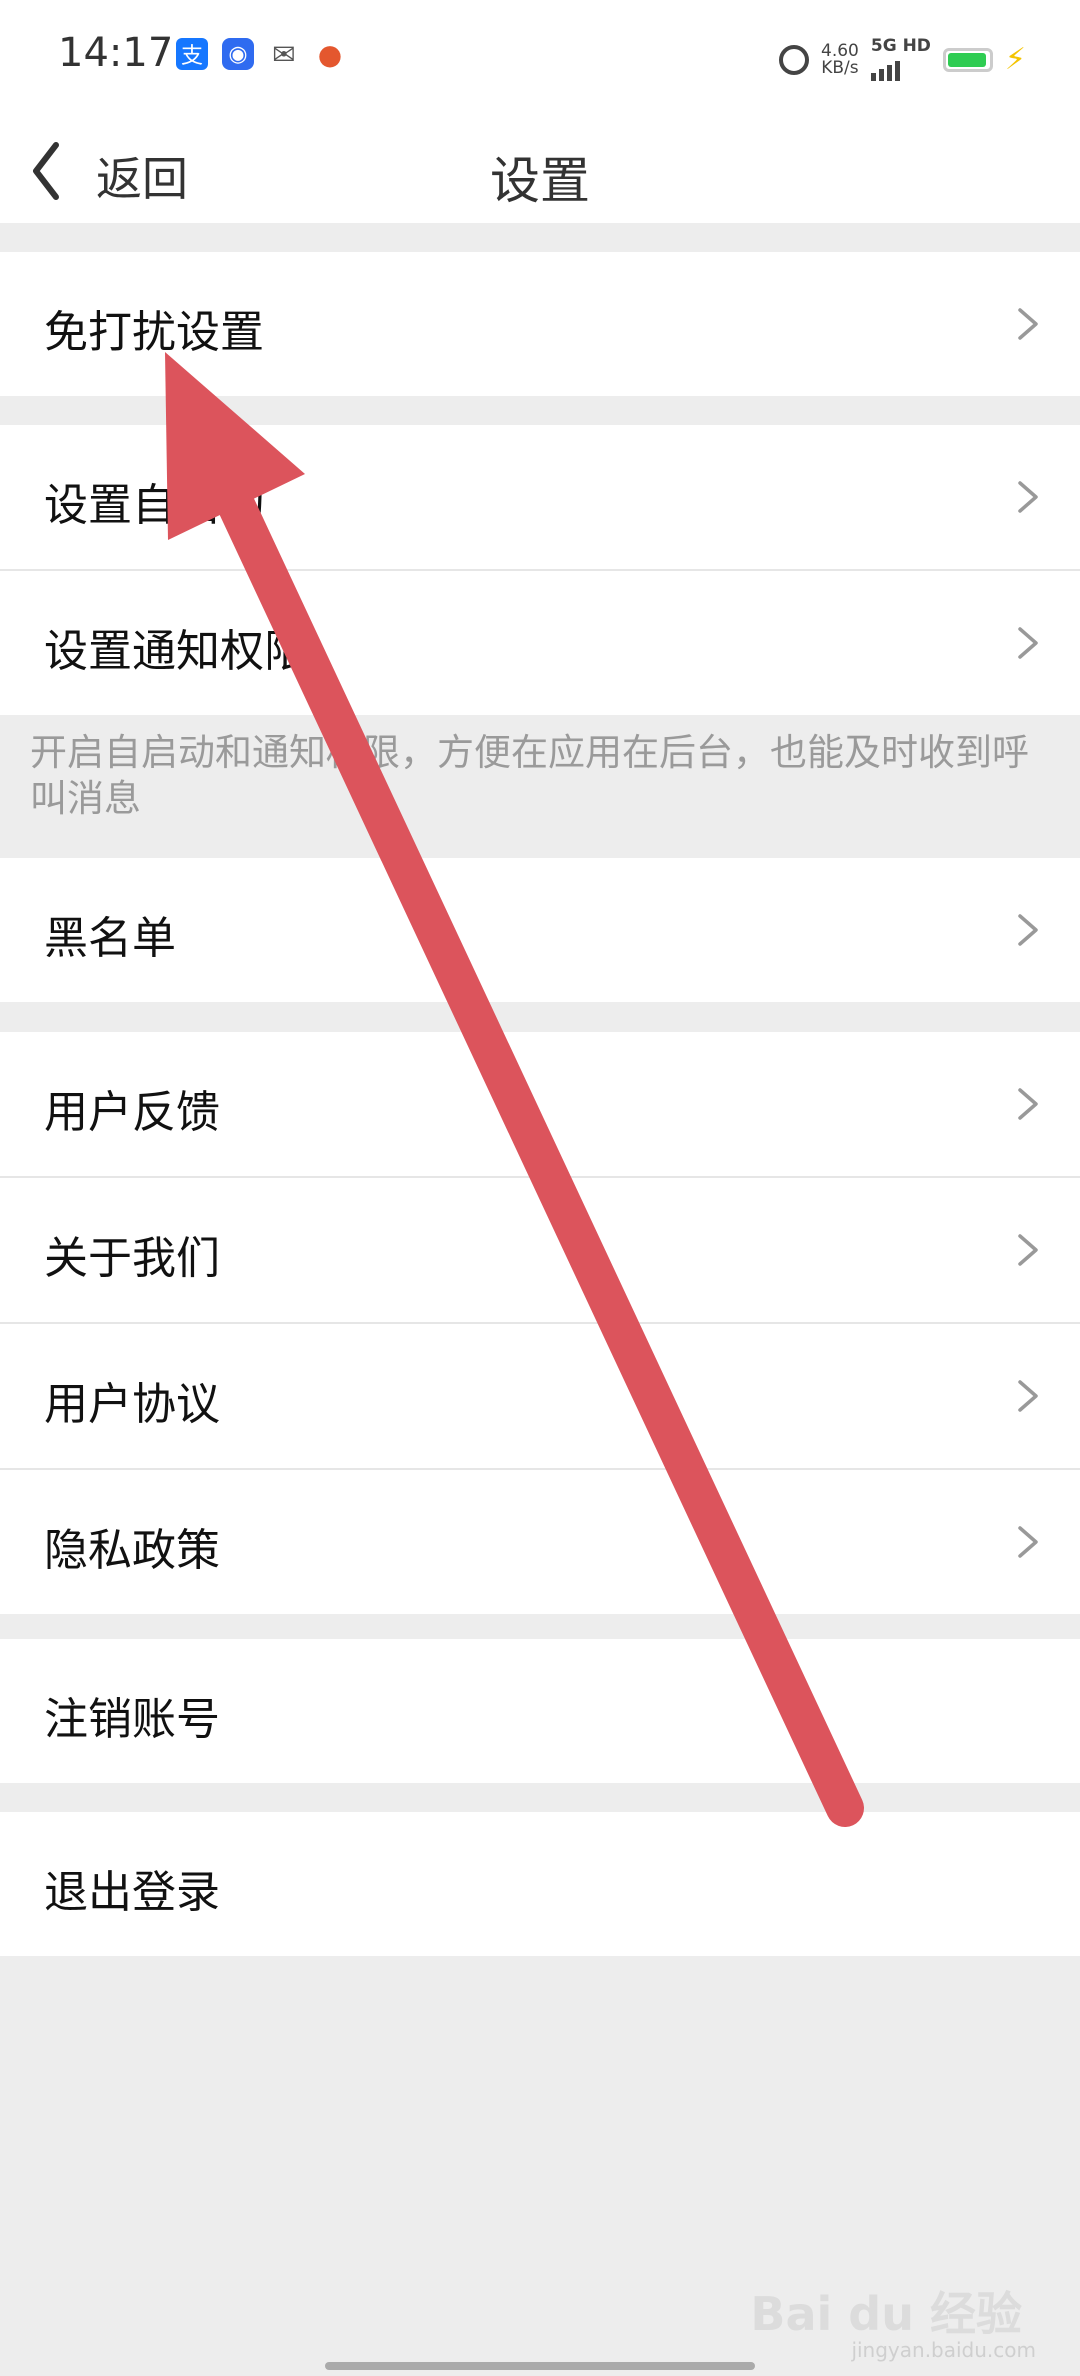 This screenshot has width=1080, height=2376. I want to click on status-time: 14:17, so click(116, 53).